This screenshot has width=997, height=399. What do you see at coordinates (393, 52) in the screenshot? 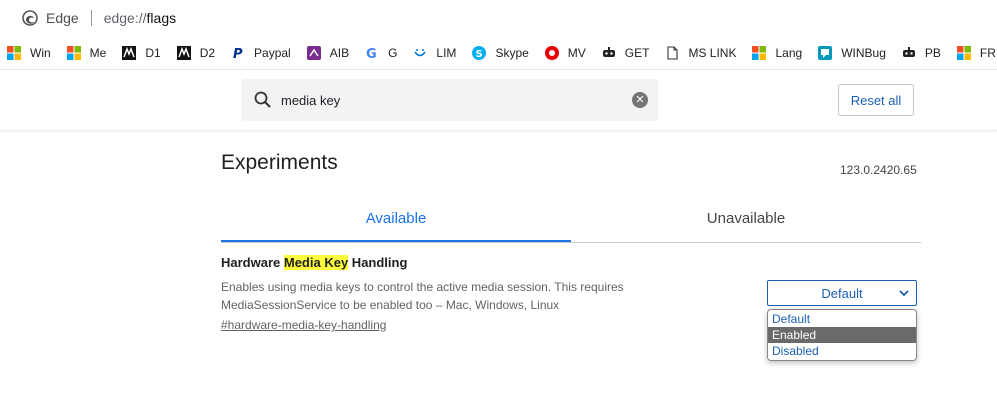
I see `bookmark-label: G` at bounding box center [393, 52].